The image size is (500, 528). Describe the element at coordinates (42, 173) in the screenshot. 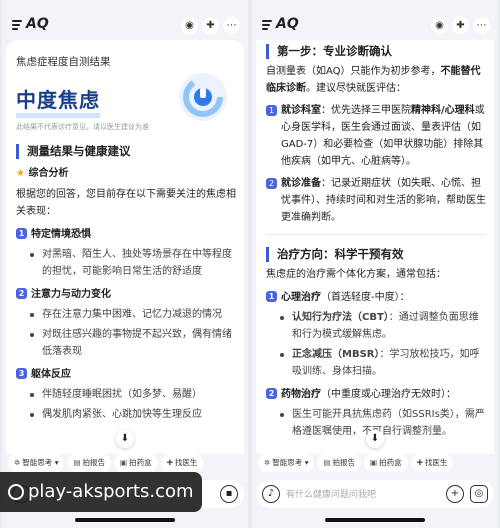

I see `analysis-title: ★ 综合分析` at that location.